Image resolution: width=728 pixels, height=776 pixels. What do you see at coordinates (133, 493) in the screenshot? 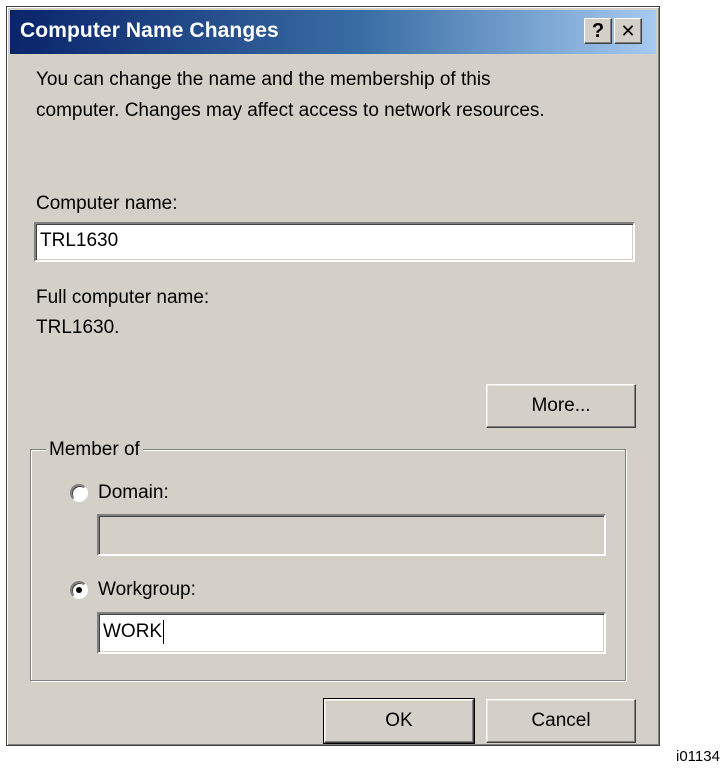
I see `domain-label: Domain:` at bounding box center [133, 493].